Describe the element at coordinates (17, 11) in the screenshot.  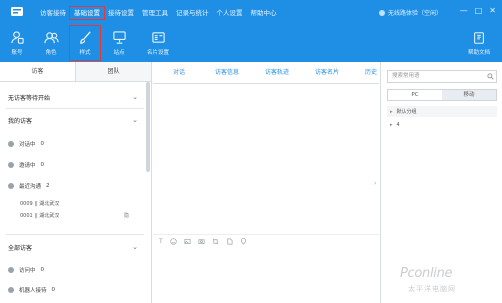
I see `app-logo-icon` at that location.